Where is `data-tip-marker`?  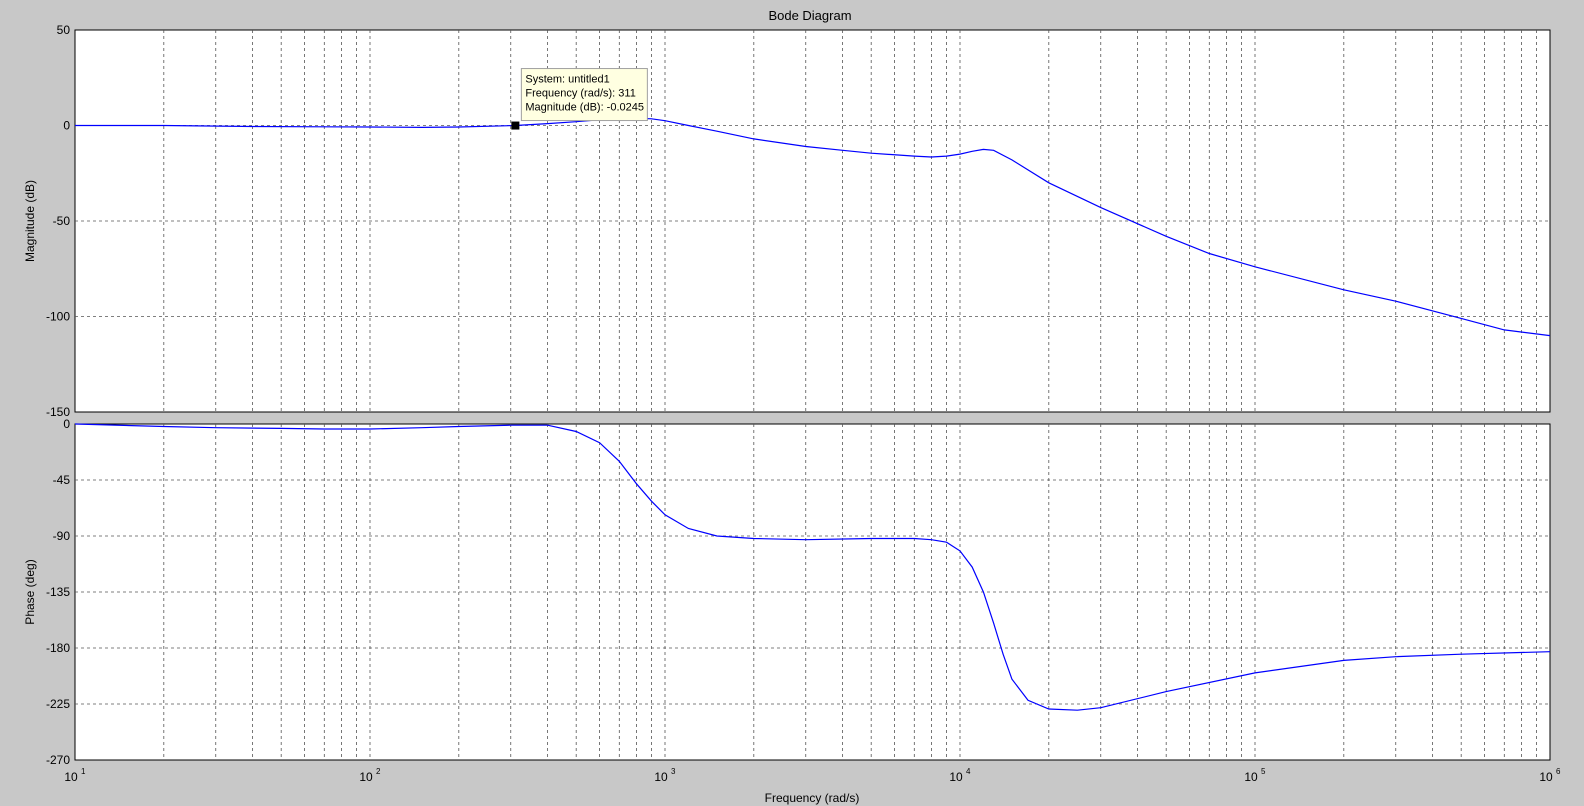 data-tip-marker is located at coordinates (515, 125).